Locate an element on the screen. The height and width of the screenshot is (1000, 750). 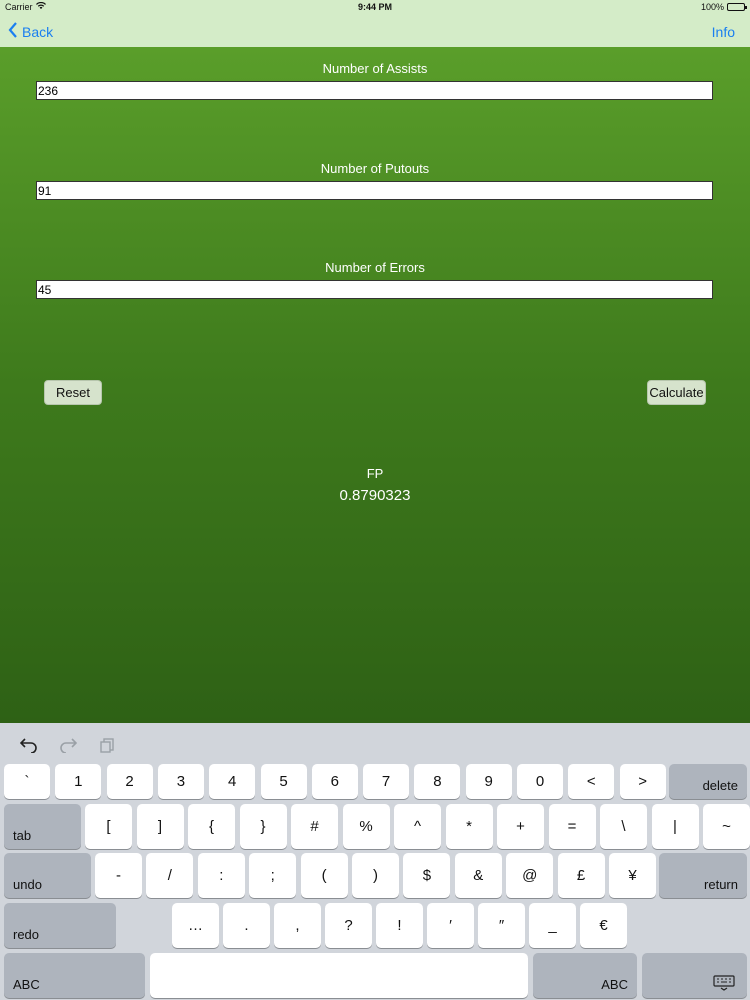
keyboard-key: 1 is located at coordinates (78, 781).